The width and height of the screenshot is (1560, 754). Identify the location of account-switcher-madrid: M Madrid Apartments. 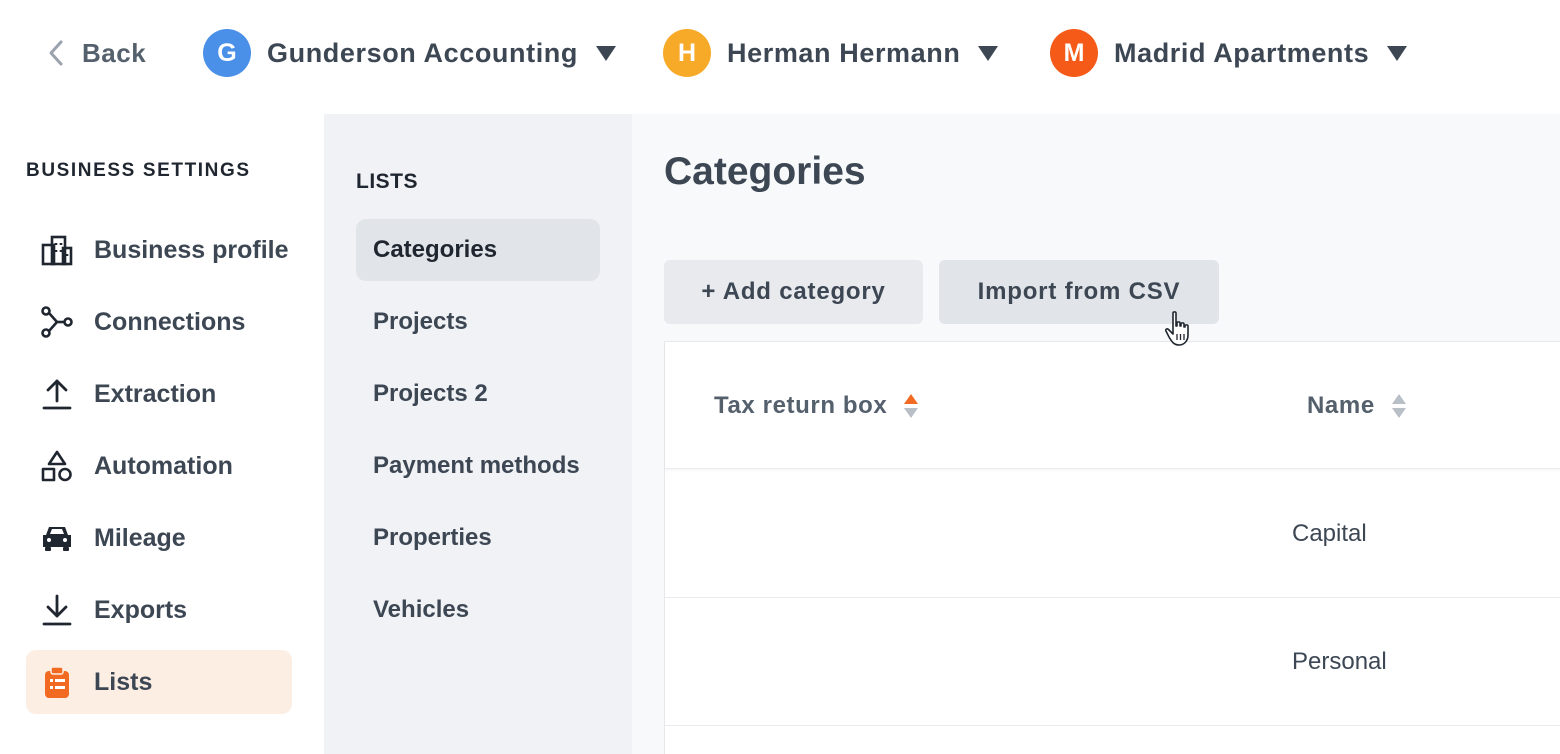
(1229, 53).